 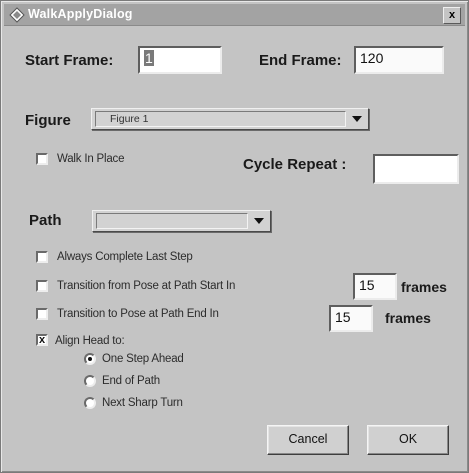 I want to click on align-head-label: Align Head to:, so click(x=90, y=341).